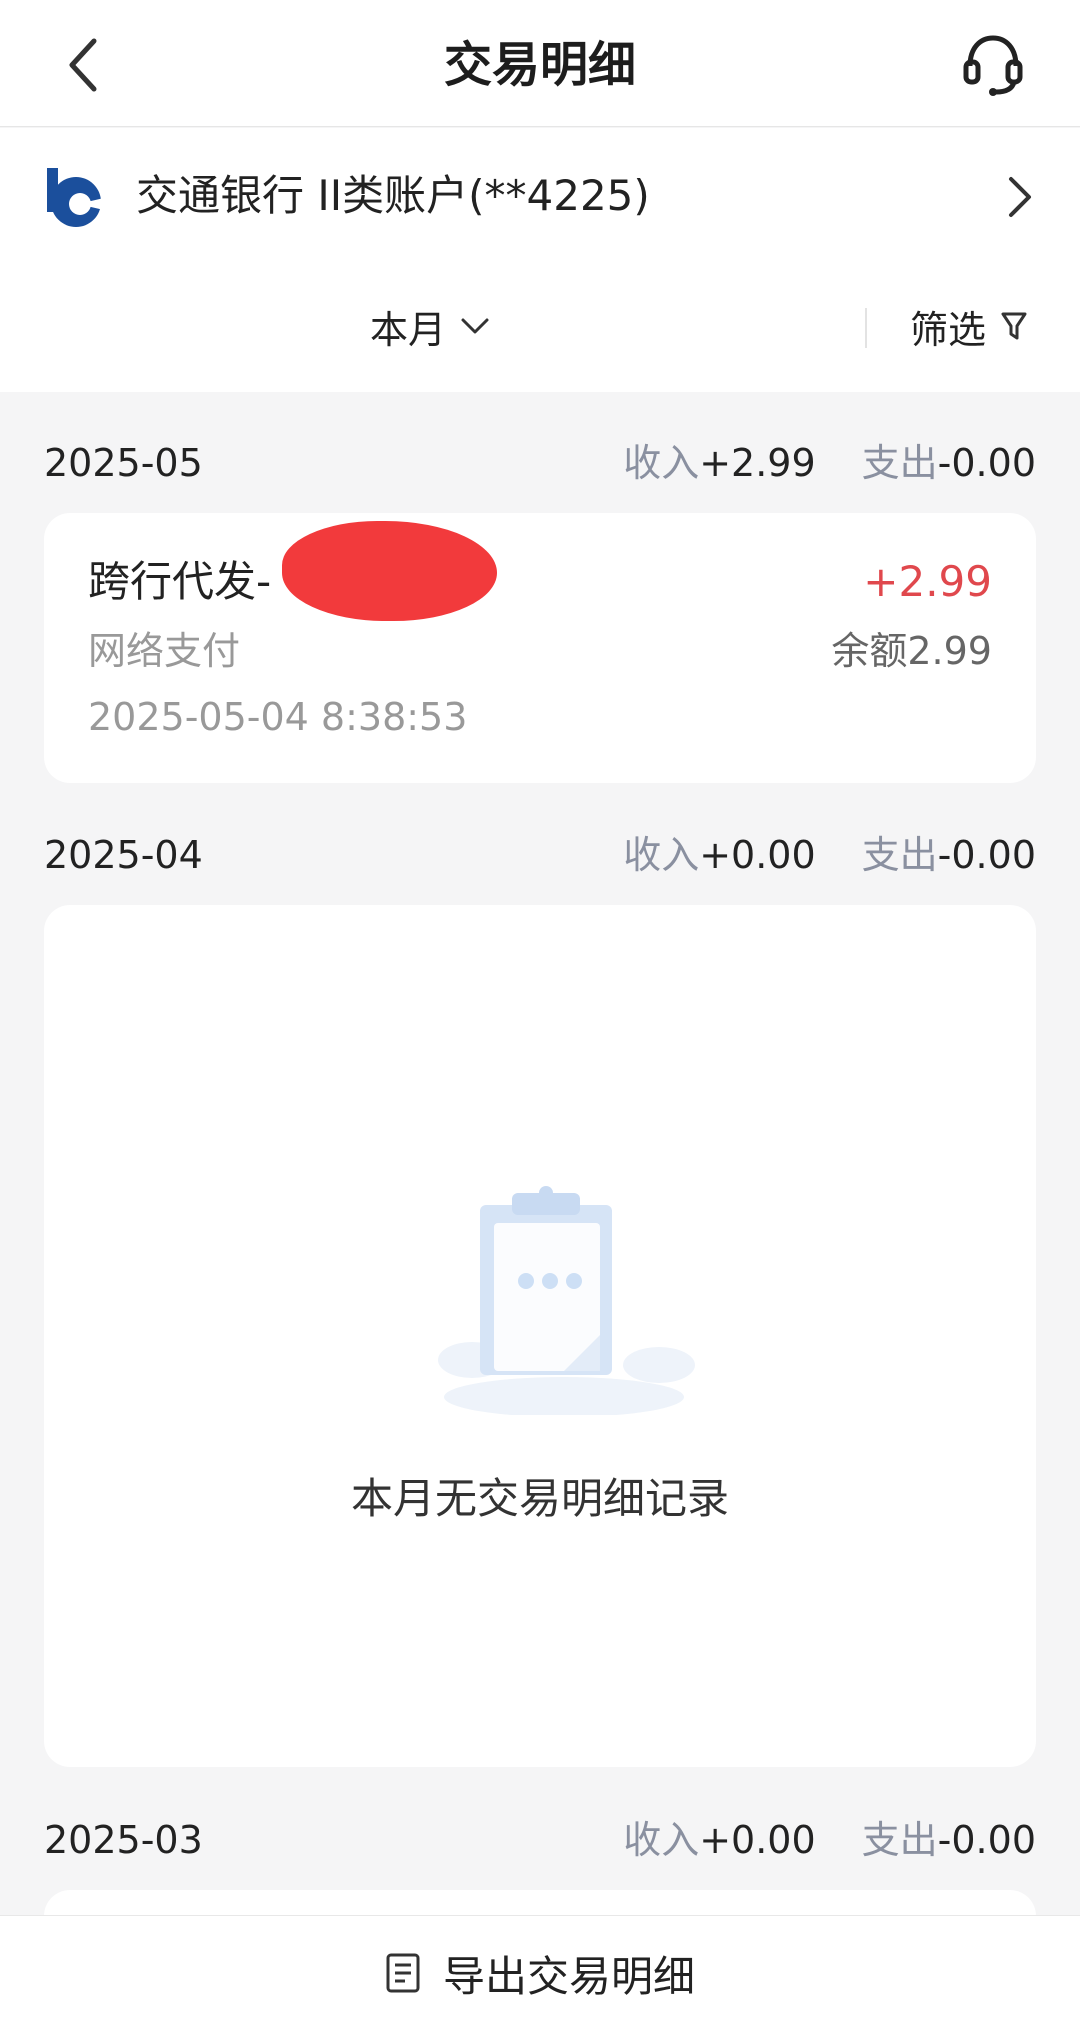  I want to click on document-icon, so click(403, 1973).